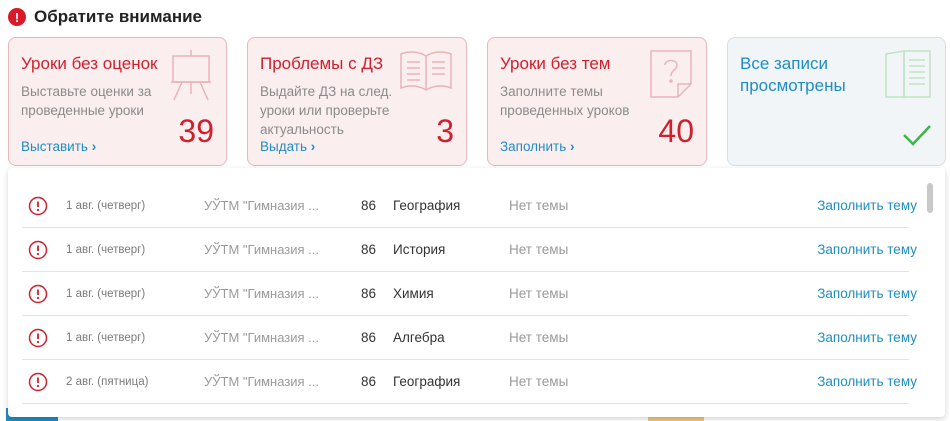 This screenshot has width=950, height=421. I want to click on journal-icon, so click(908, 74).